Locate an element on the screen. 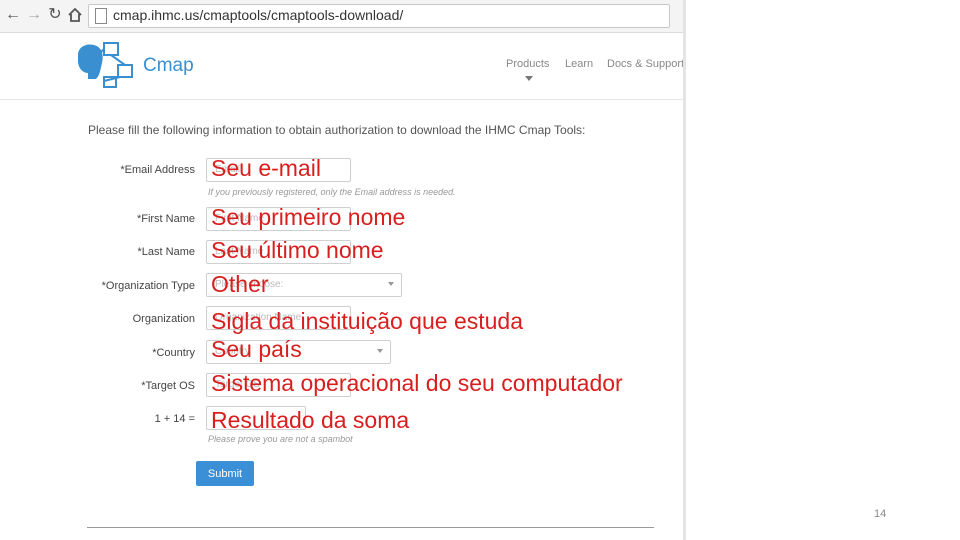 This screenshot has width=960, height=540. arrow-left-icon: ← is located at coordinates (13, 15).